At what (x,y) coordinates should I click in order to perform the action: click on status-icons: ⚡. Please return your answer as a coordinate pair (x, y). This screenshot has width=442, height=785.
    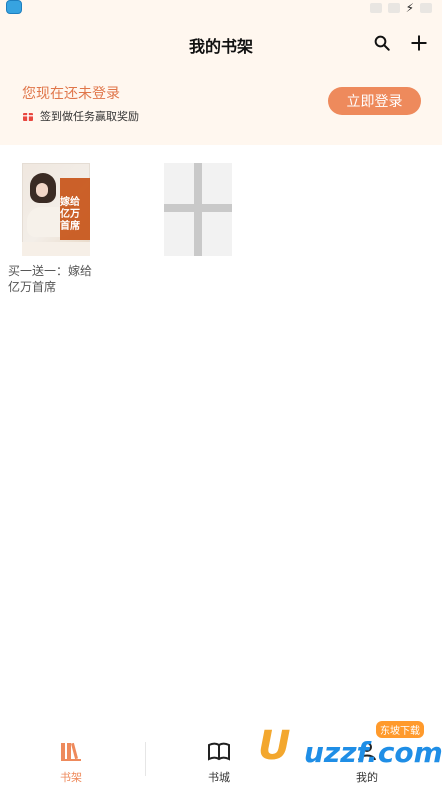
    Looking at the image, I should click on (400, 8).